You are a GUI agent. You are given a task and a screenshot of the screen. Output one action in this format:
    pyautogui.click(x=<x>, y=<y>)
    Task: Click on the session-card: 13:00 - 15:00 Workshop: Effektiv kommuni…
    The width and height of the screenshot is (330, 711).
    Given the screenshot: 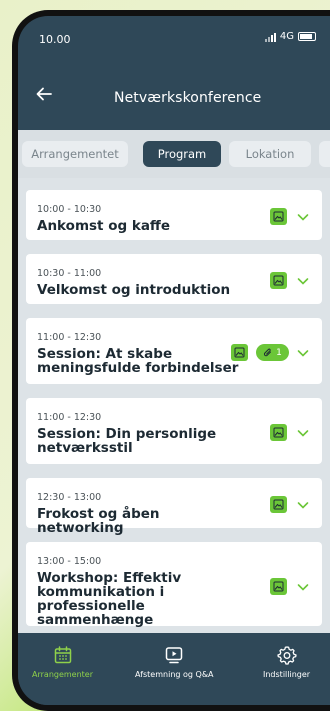 What is the action you would take?
    pyautogui.click(x=174, y=585)
    